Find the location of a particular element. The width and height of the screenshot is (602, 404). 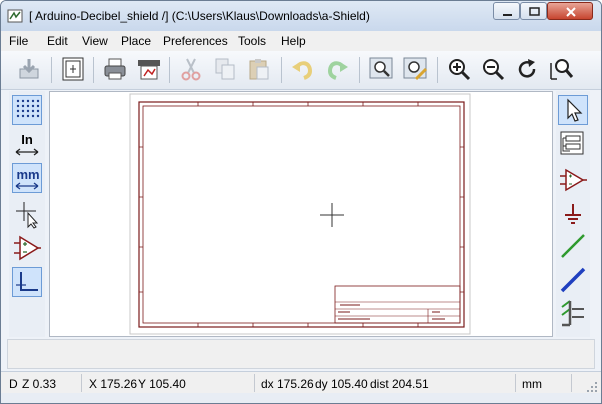

units-mm-arrow-icon is located at coordinates (27, 186).